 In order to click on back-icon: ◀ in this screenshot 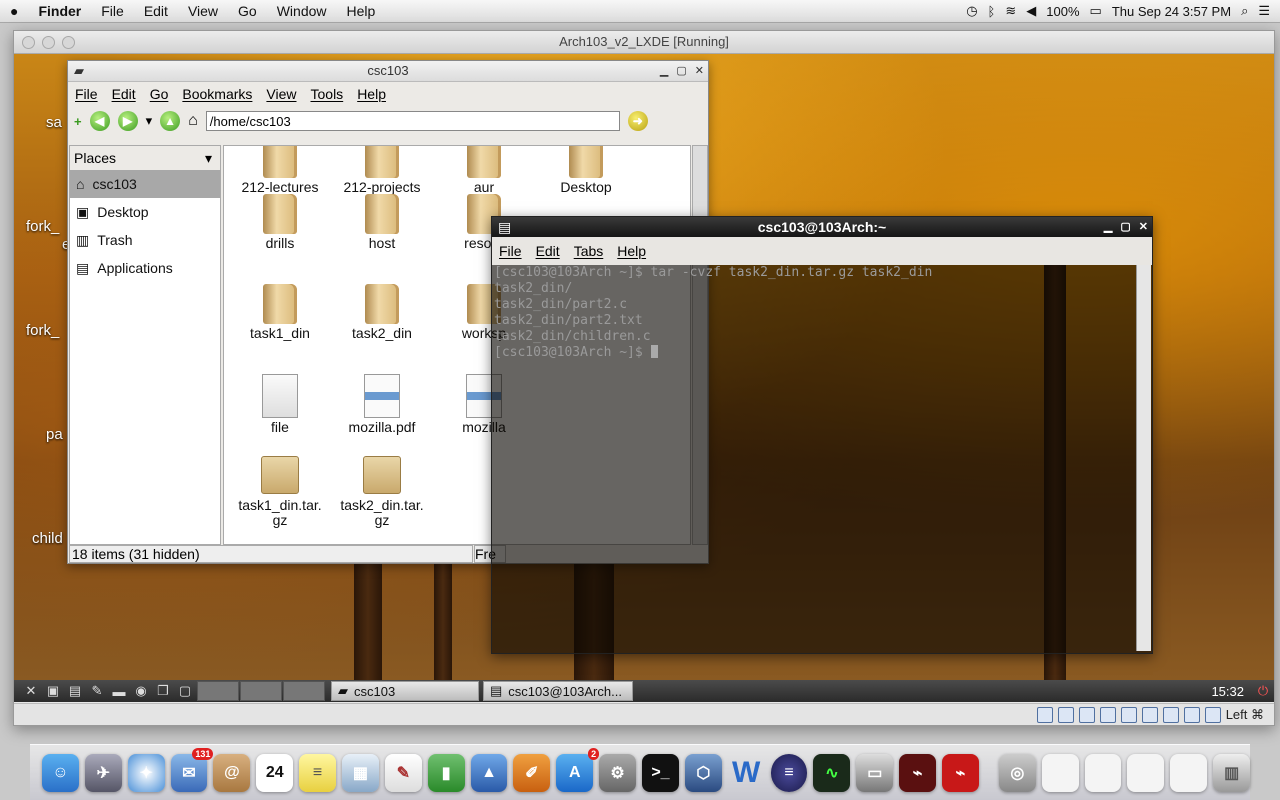, I will do `click(99, 121)`.